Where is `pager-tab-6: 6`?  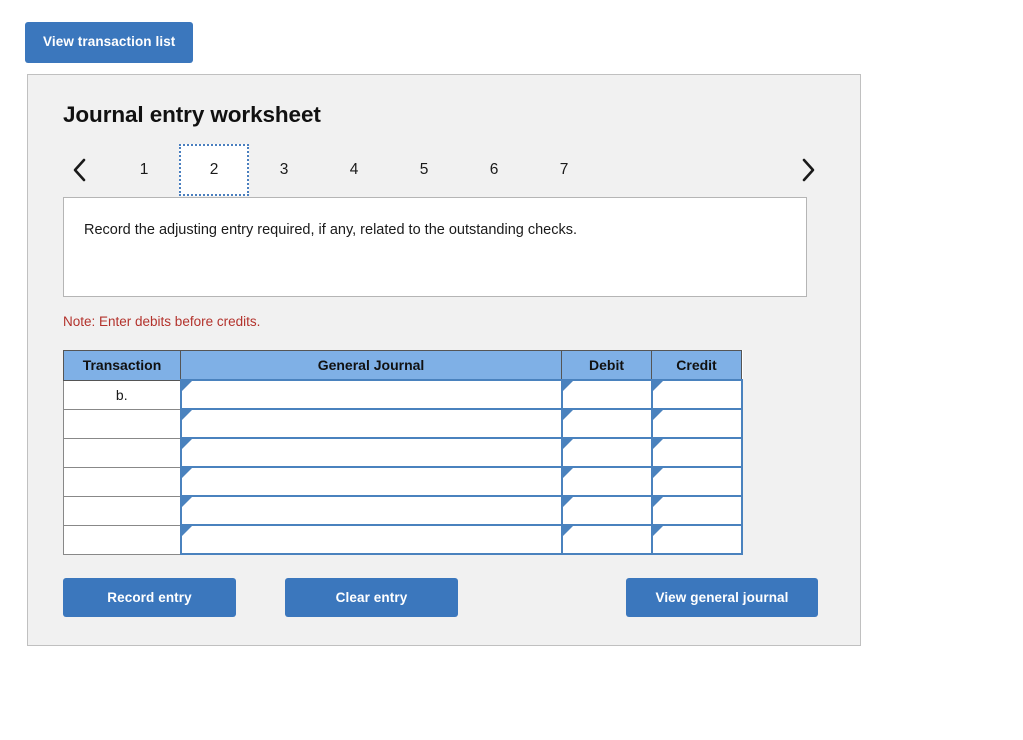 pager-tab-6: 6 is located at coordinates (494, 170).